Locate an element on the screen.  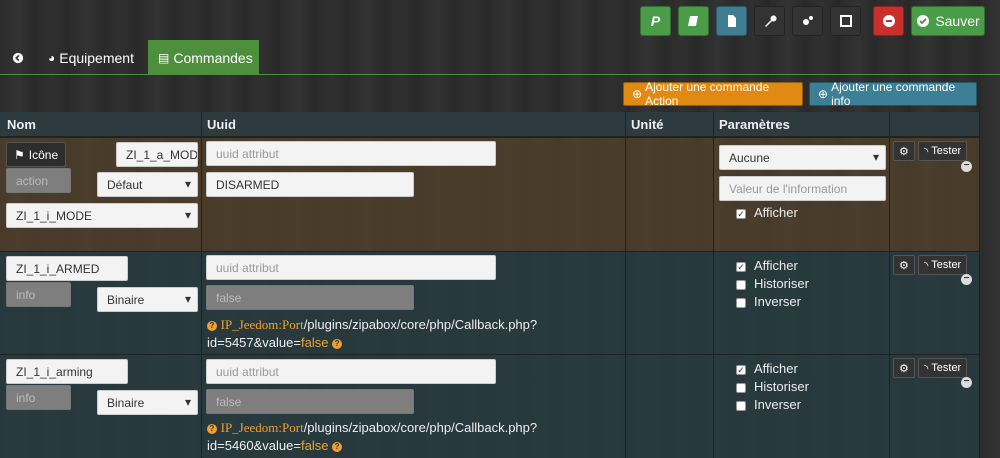
add-info-command-button: ⊕ Ajouter une commande info is located at coordinates (893, 94).